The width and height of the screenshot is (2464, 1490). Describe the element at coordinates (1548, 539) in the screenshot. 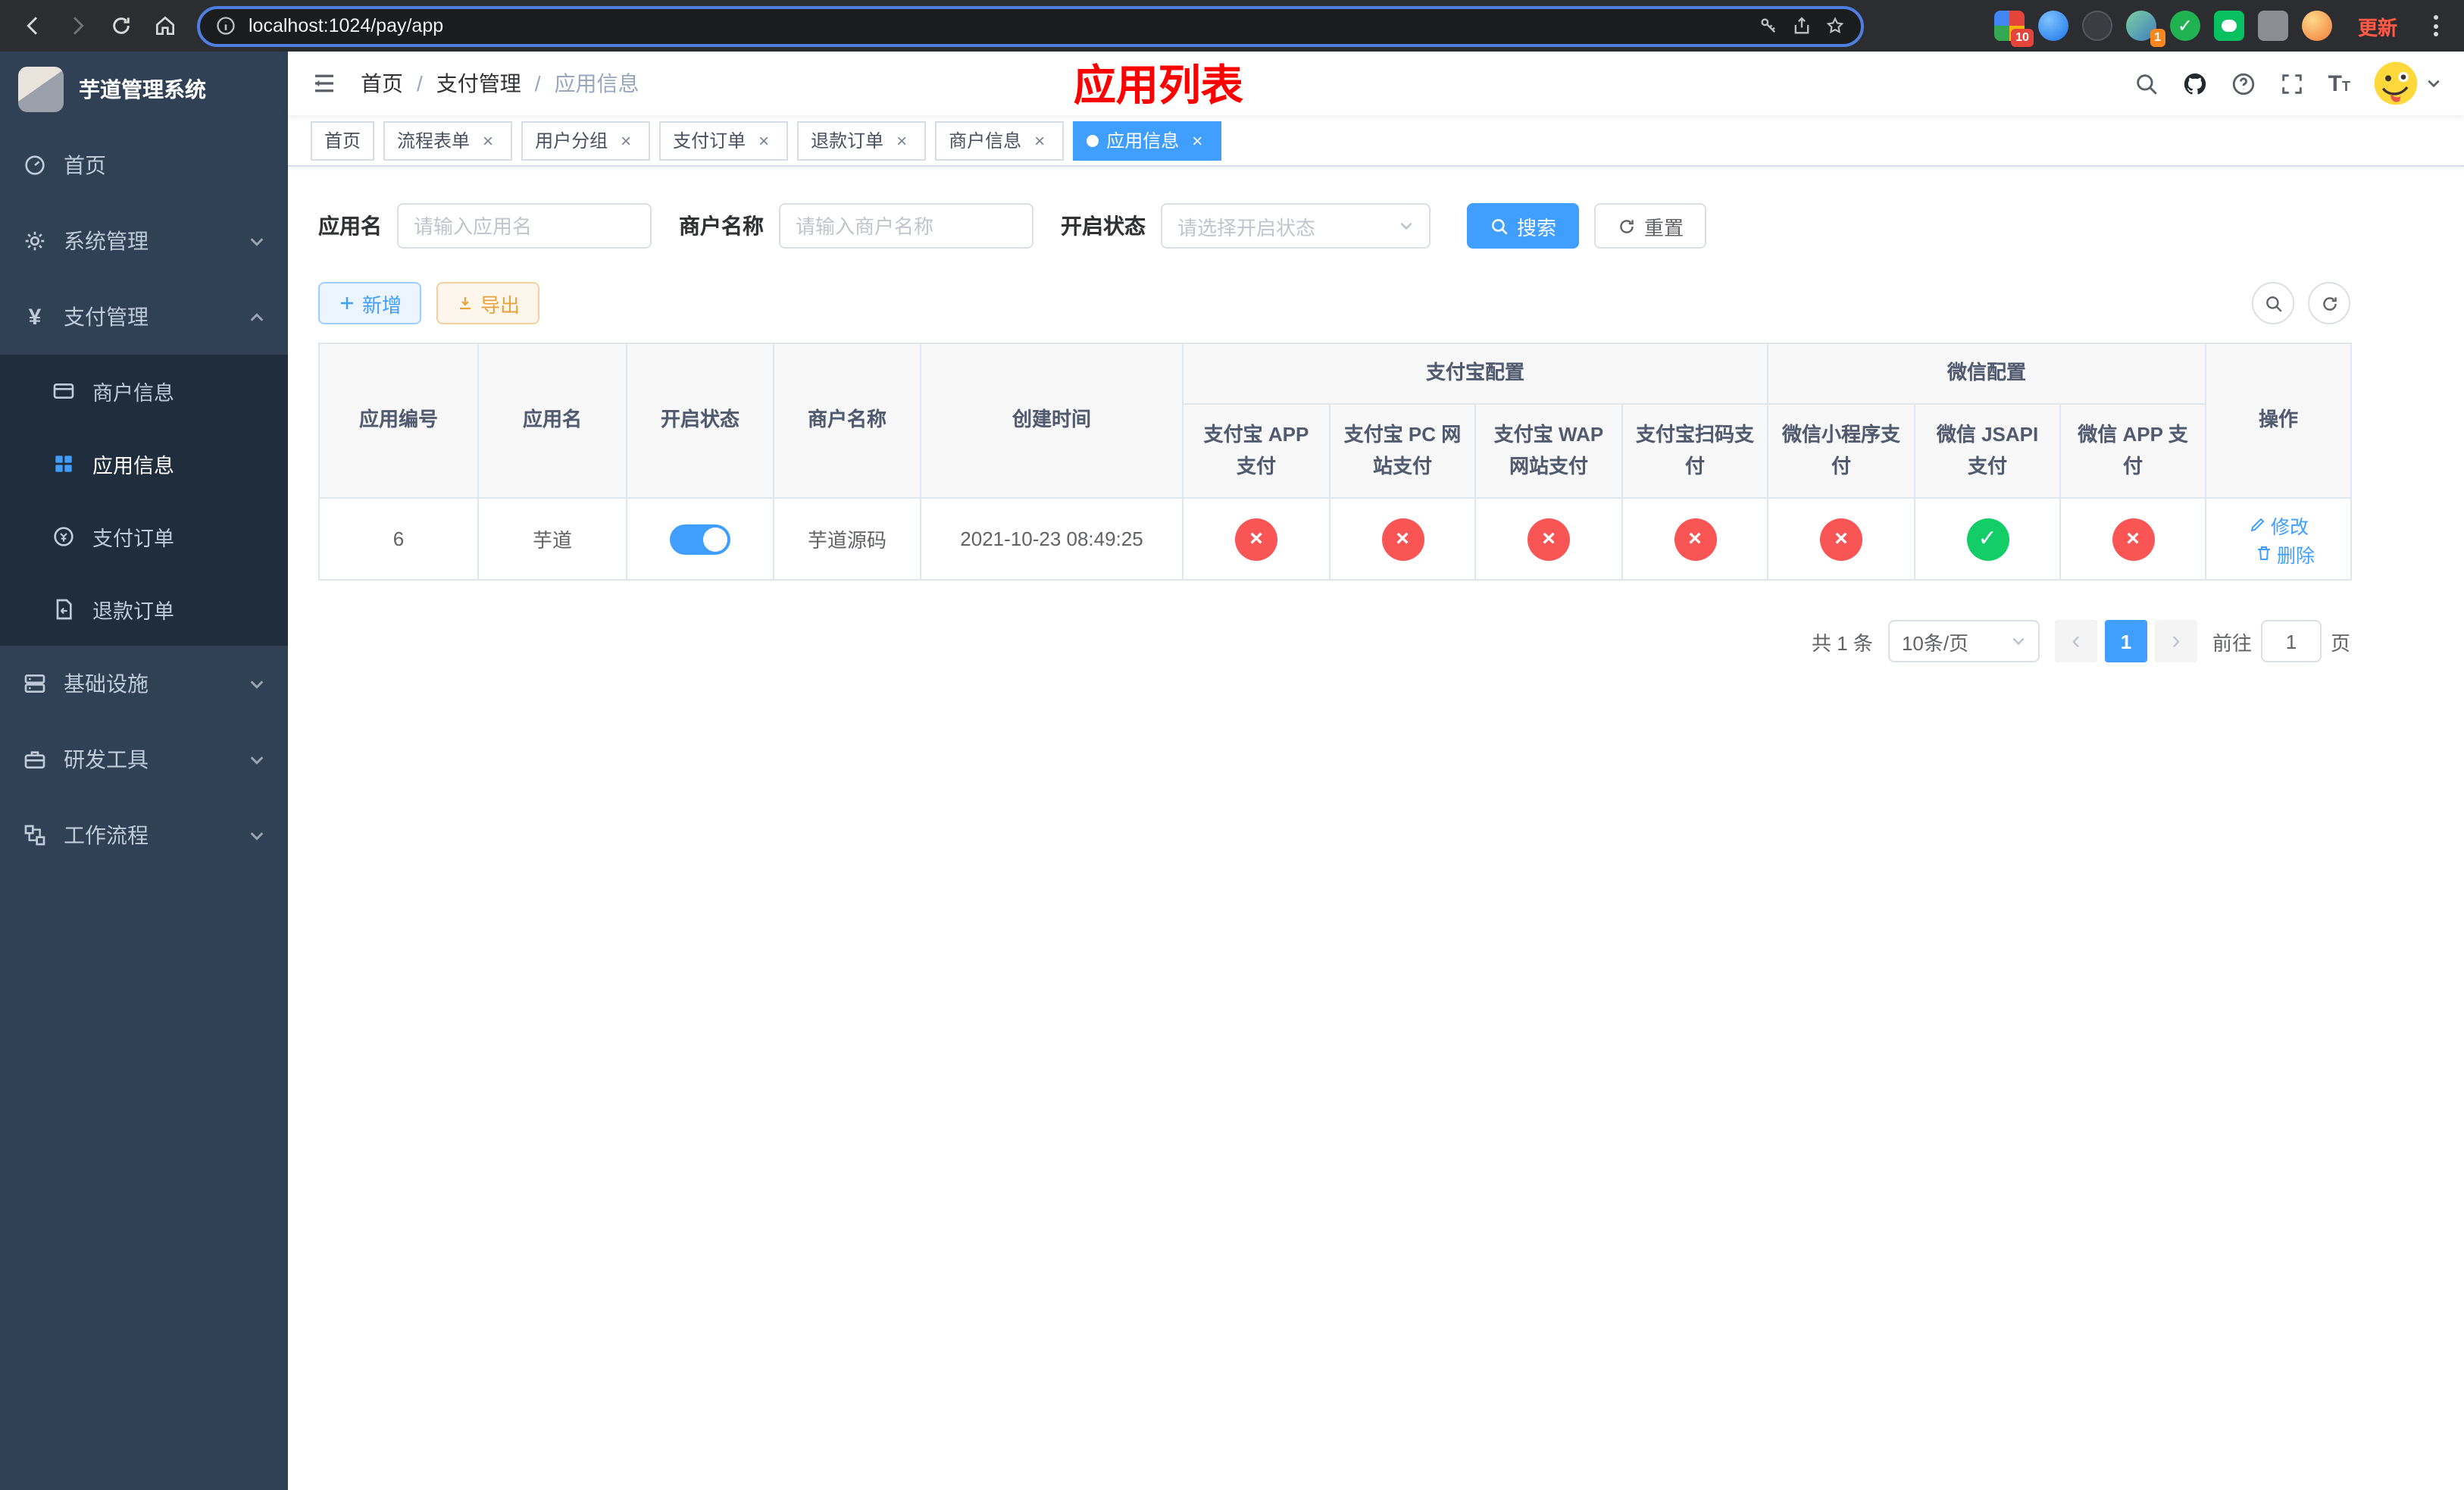

I see `cell-alipay-wap: ×` at that location.